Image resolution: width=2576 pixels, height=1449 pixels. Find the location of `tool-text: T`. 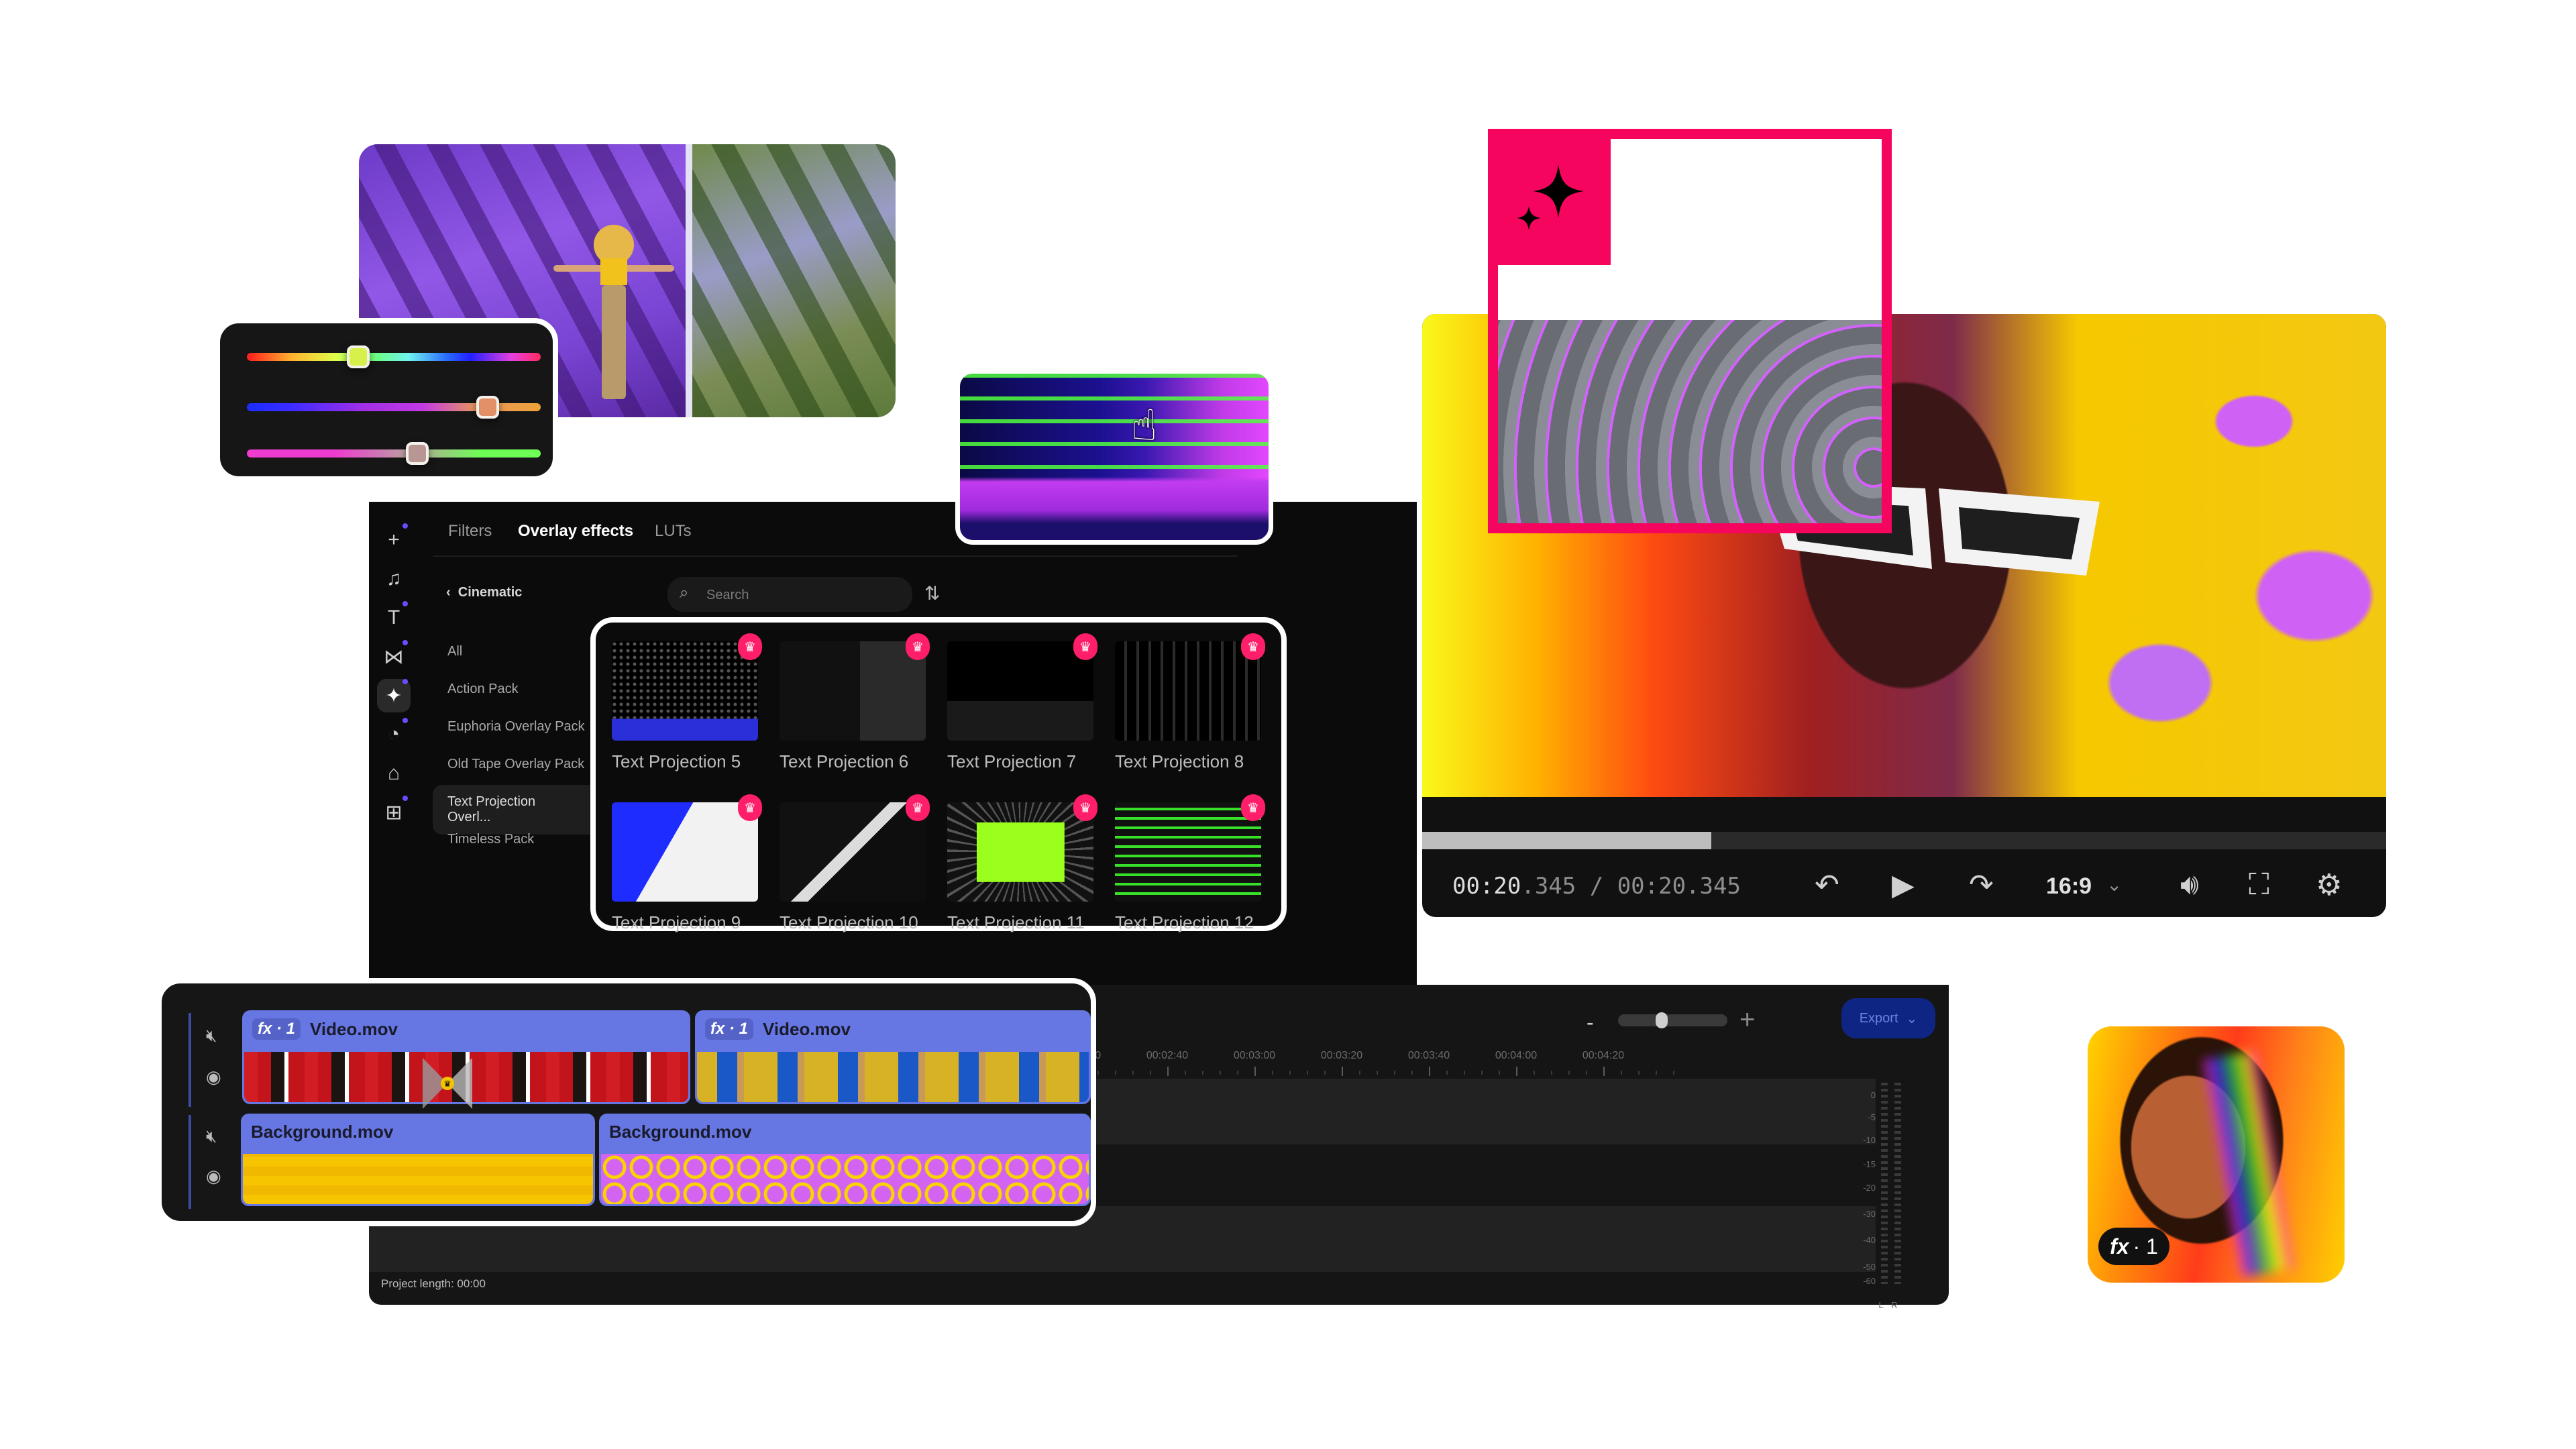

tool-text: T is located at coordinates (394, 618).